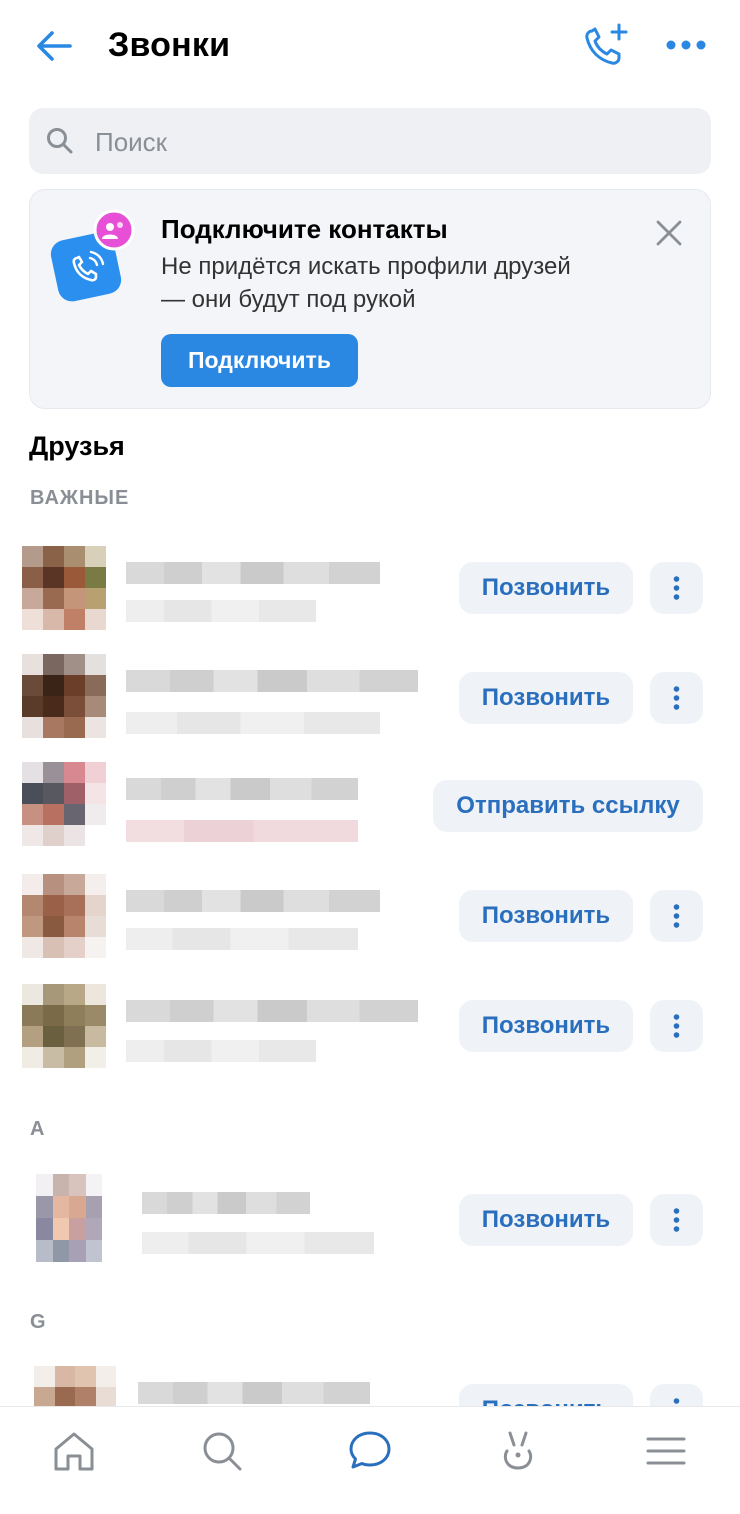 The height and width of the screenshot is (1514, 740). What do you see at coordinates (304, 229) in the screenshot?
I see `banner-title: Подключите контакты` at bounding box center [304, 229].